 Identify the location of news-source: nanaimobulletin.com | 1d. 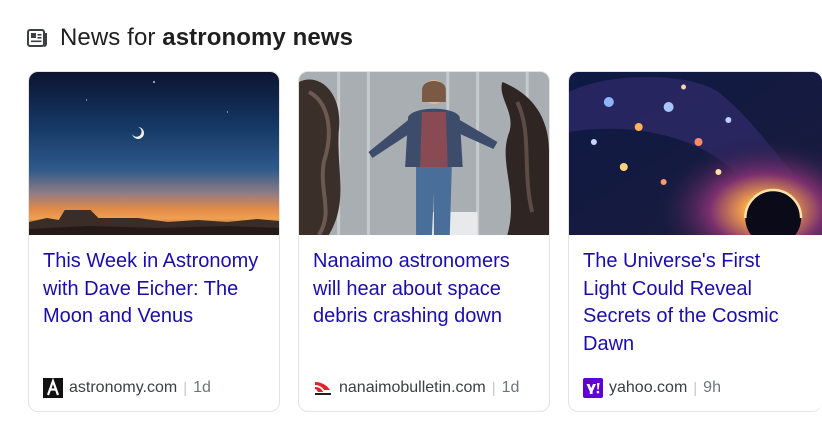
(416, 388).